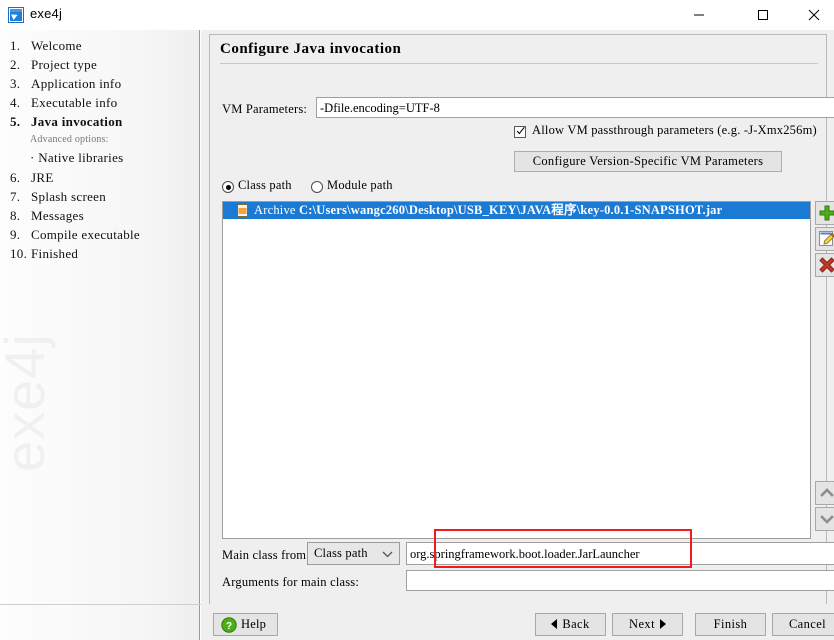 This screenshot has height=640, width=834. I want to click on close-icon, so click(813, 15).